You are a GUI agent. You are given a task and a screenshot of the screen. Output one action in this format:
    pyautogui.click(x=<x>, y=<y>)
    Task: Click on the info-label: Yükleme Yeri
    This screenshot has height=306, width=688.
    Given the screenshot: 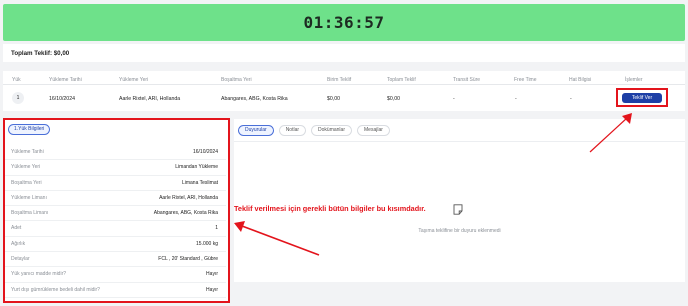 What is the action you would take?
    pyautogui.click(x=26, y=167)
    